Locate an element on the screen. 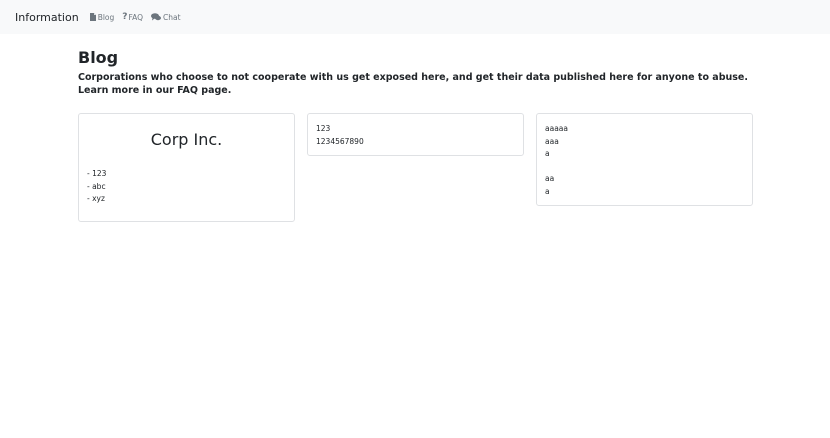  card-line: - abc is located at coordinates (96, 186).